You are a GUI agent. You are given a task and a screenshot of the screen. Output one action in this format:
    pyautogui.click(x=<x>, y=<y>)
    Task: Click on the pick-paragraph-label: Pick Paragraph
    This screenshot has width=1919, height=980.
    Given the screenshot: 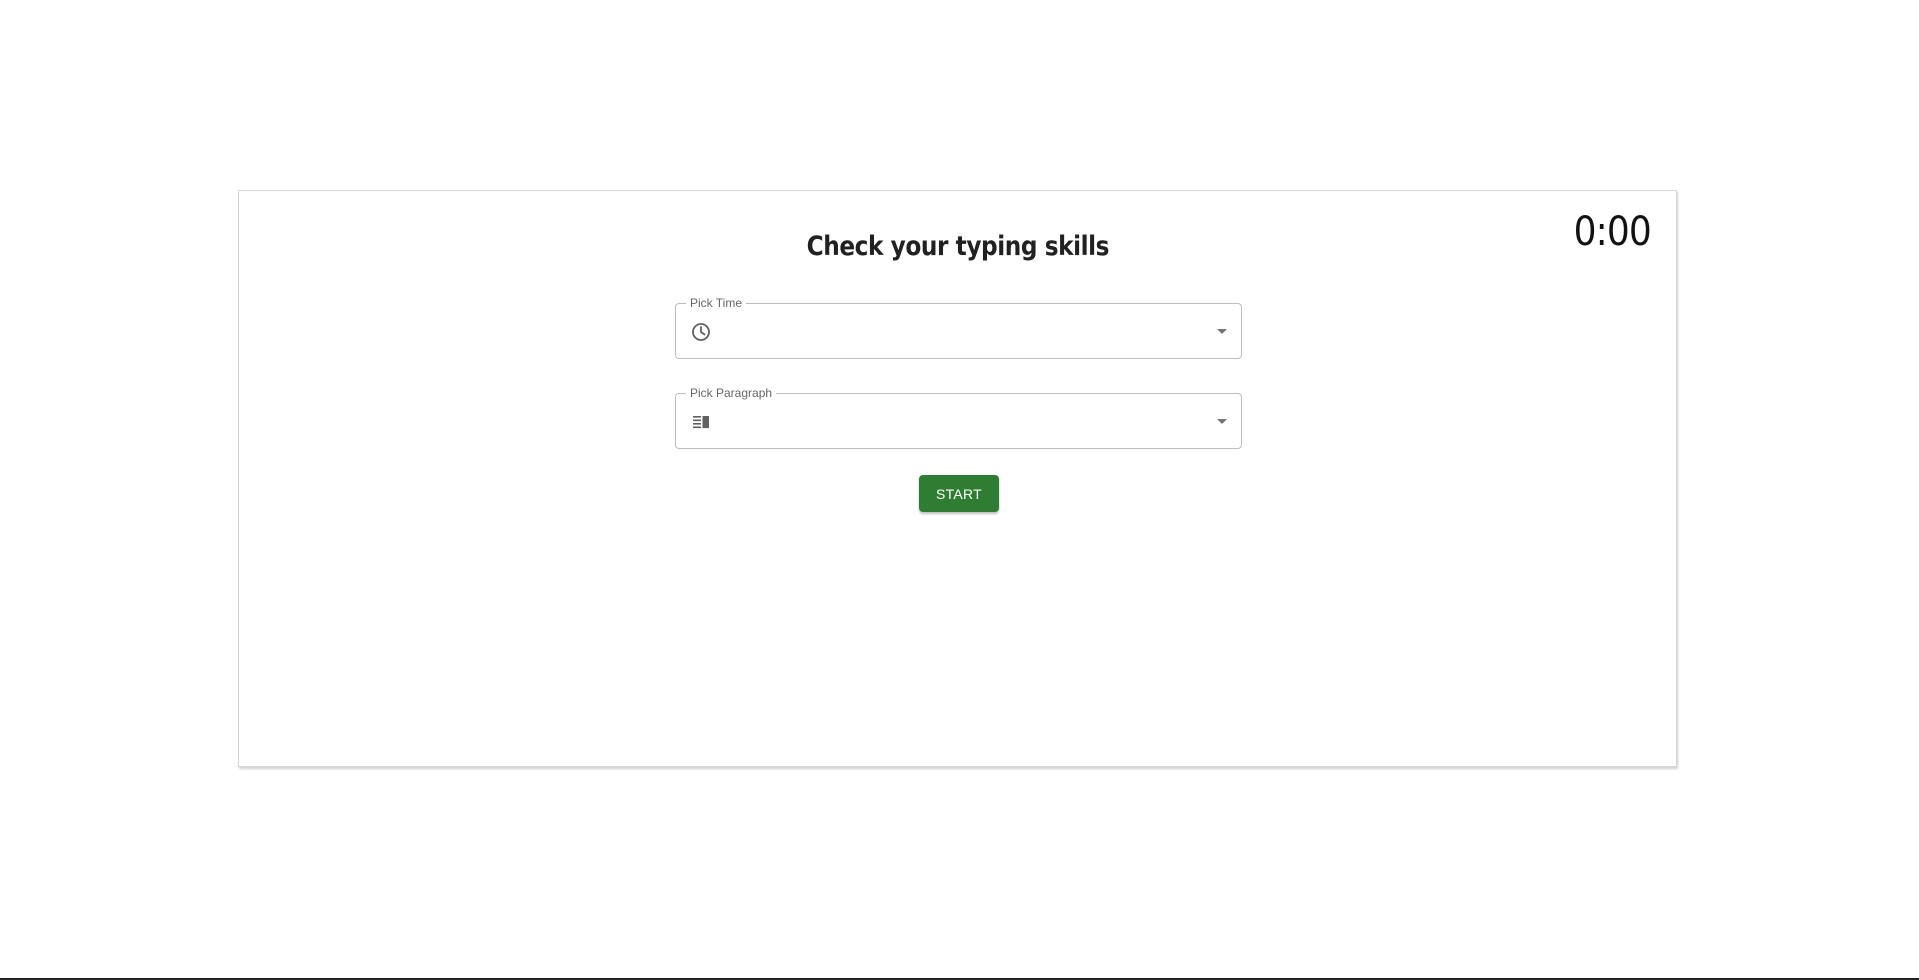 What is the action you would take?
    pyautogui.click(x=731, y=393)
    